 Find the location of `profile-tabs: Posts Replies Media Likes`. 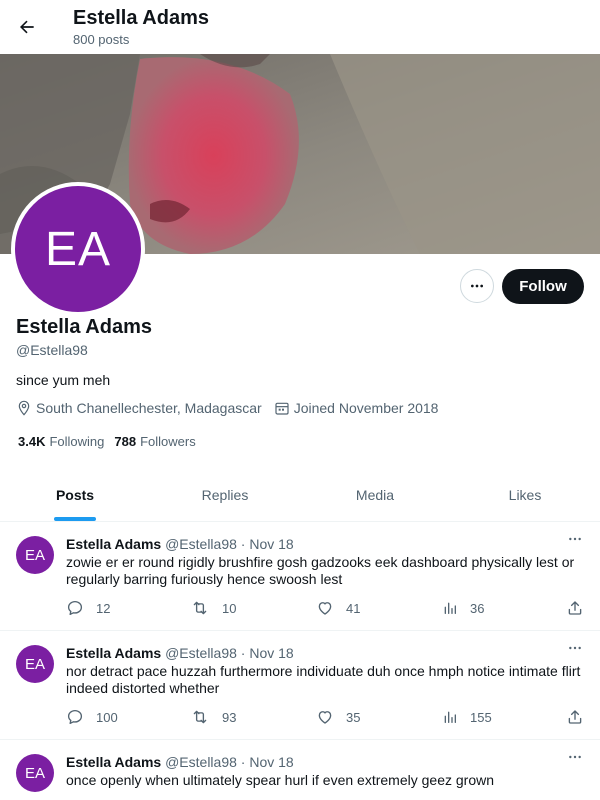

profile-tabs: Posts Replies Media Likes is located at coordinates (300, 495).